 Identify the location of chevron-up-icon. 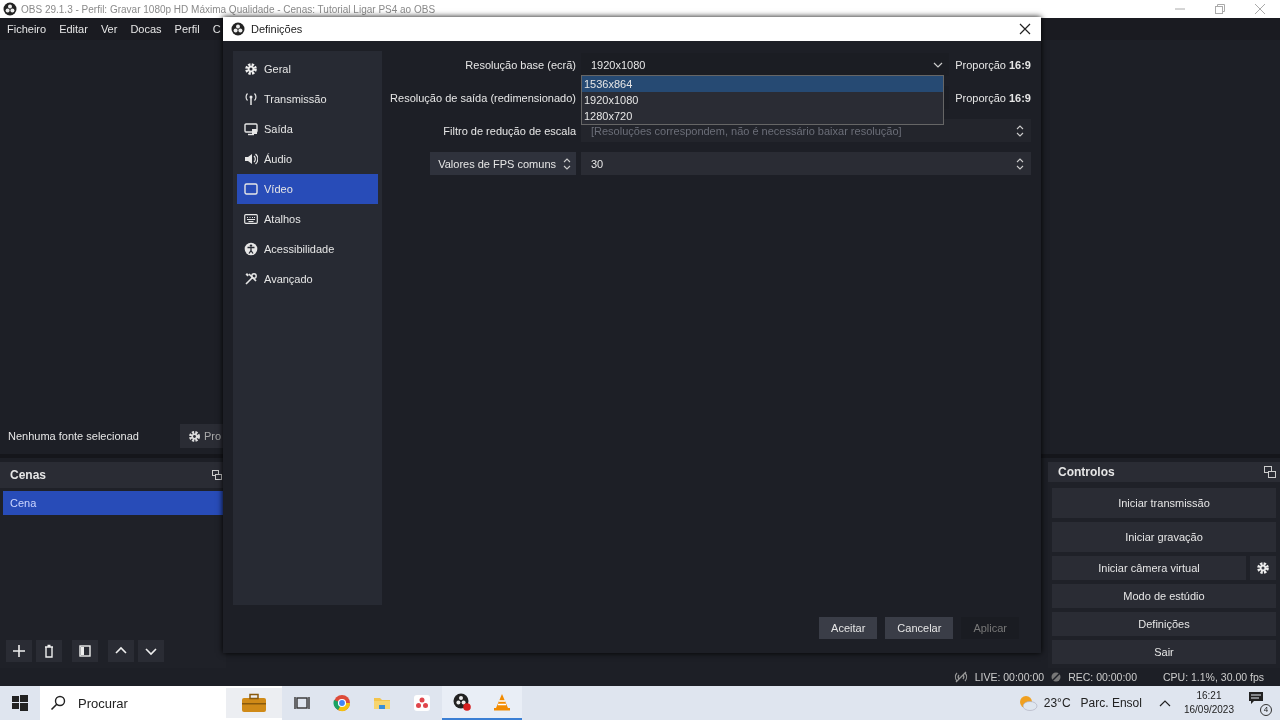
(1164, 703).